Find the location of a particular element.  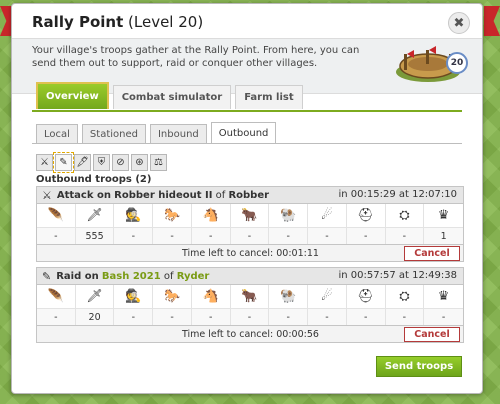

movement-action: Attack on is located at coordinates (83, 195).